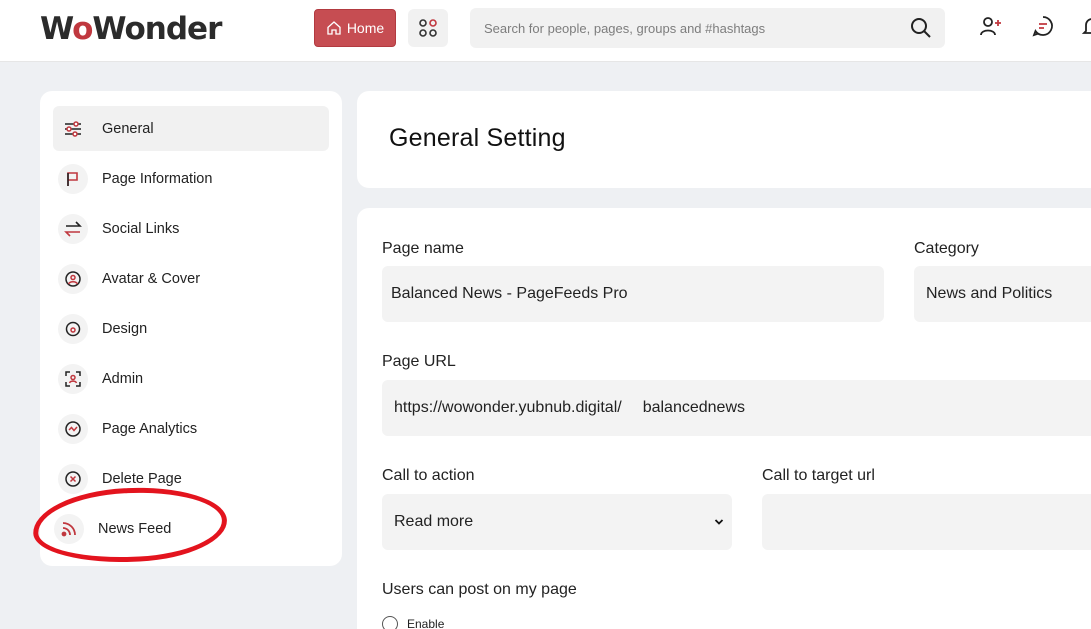 Image resolution: width=1091 pixels, height=629 pixels. I want to click on sidebar-item-page-information: Page Information, so click(191, 178).